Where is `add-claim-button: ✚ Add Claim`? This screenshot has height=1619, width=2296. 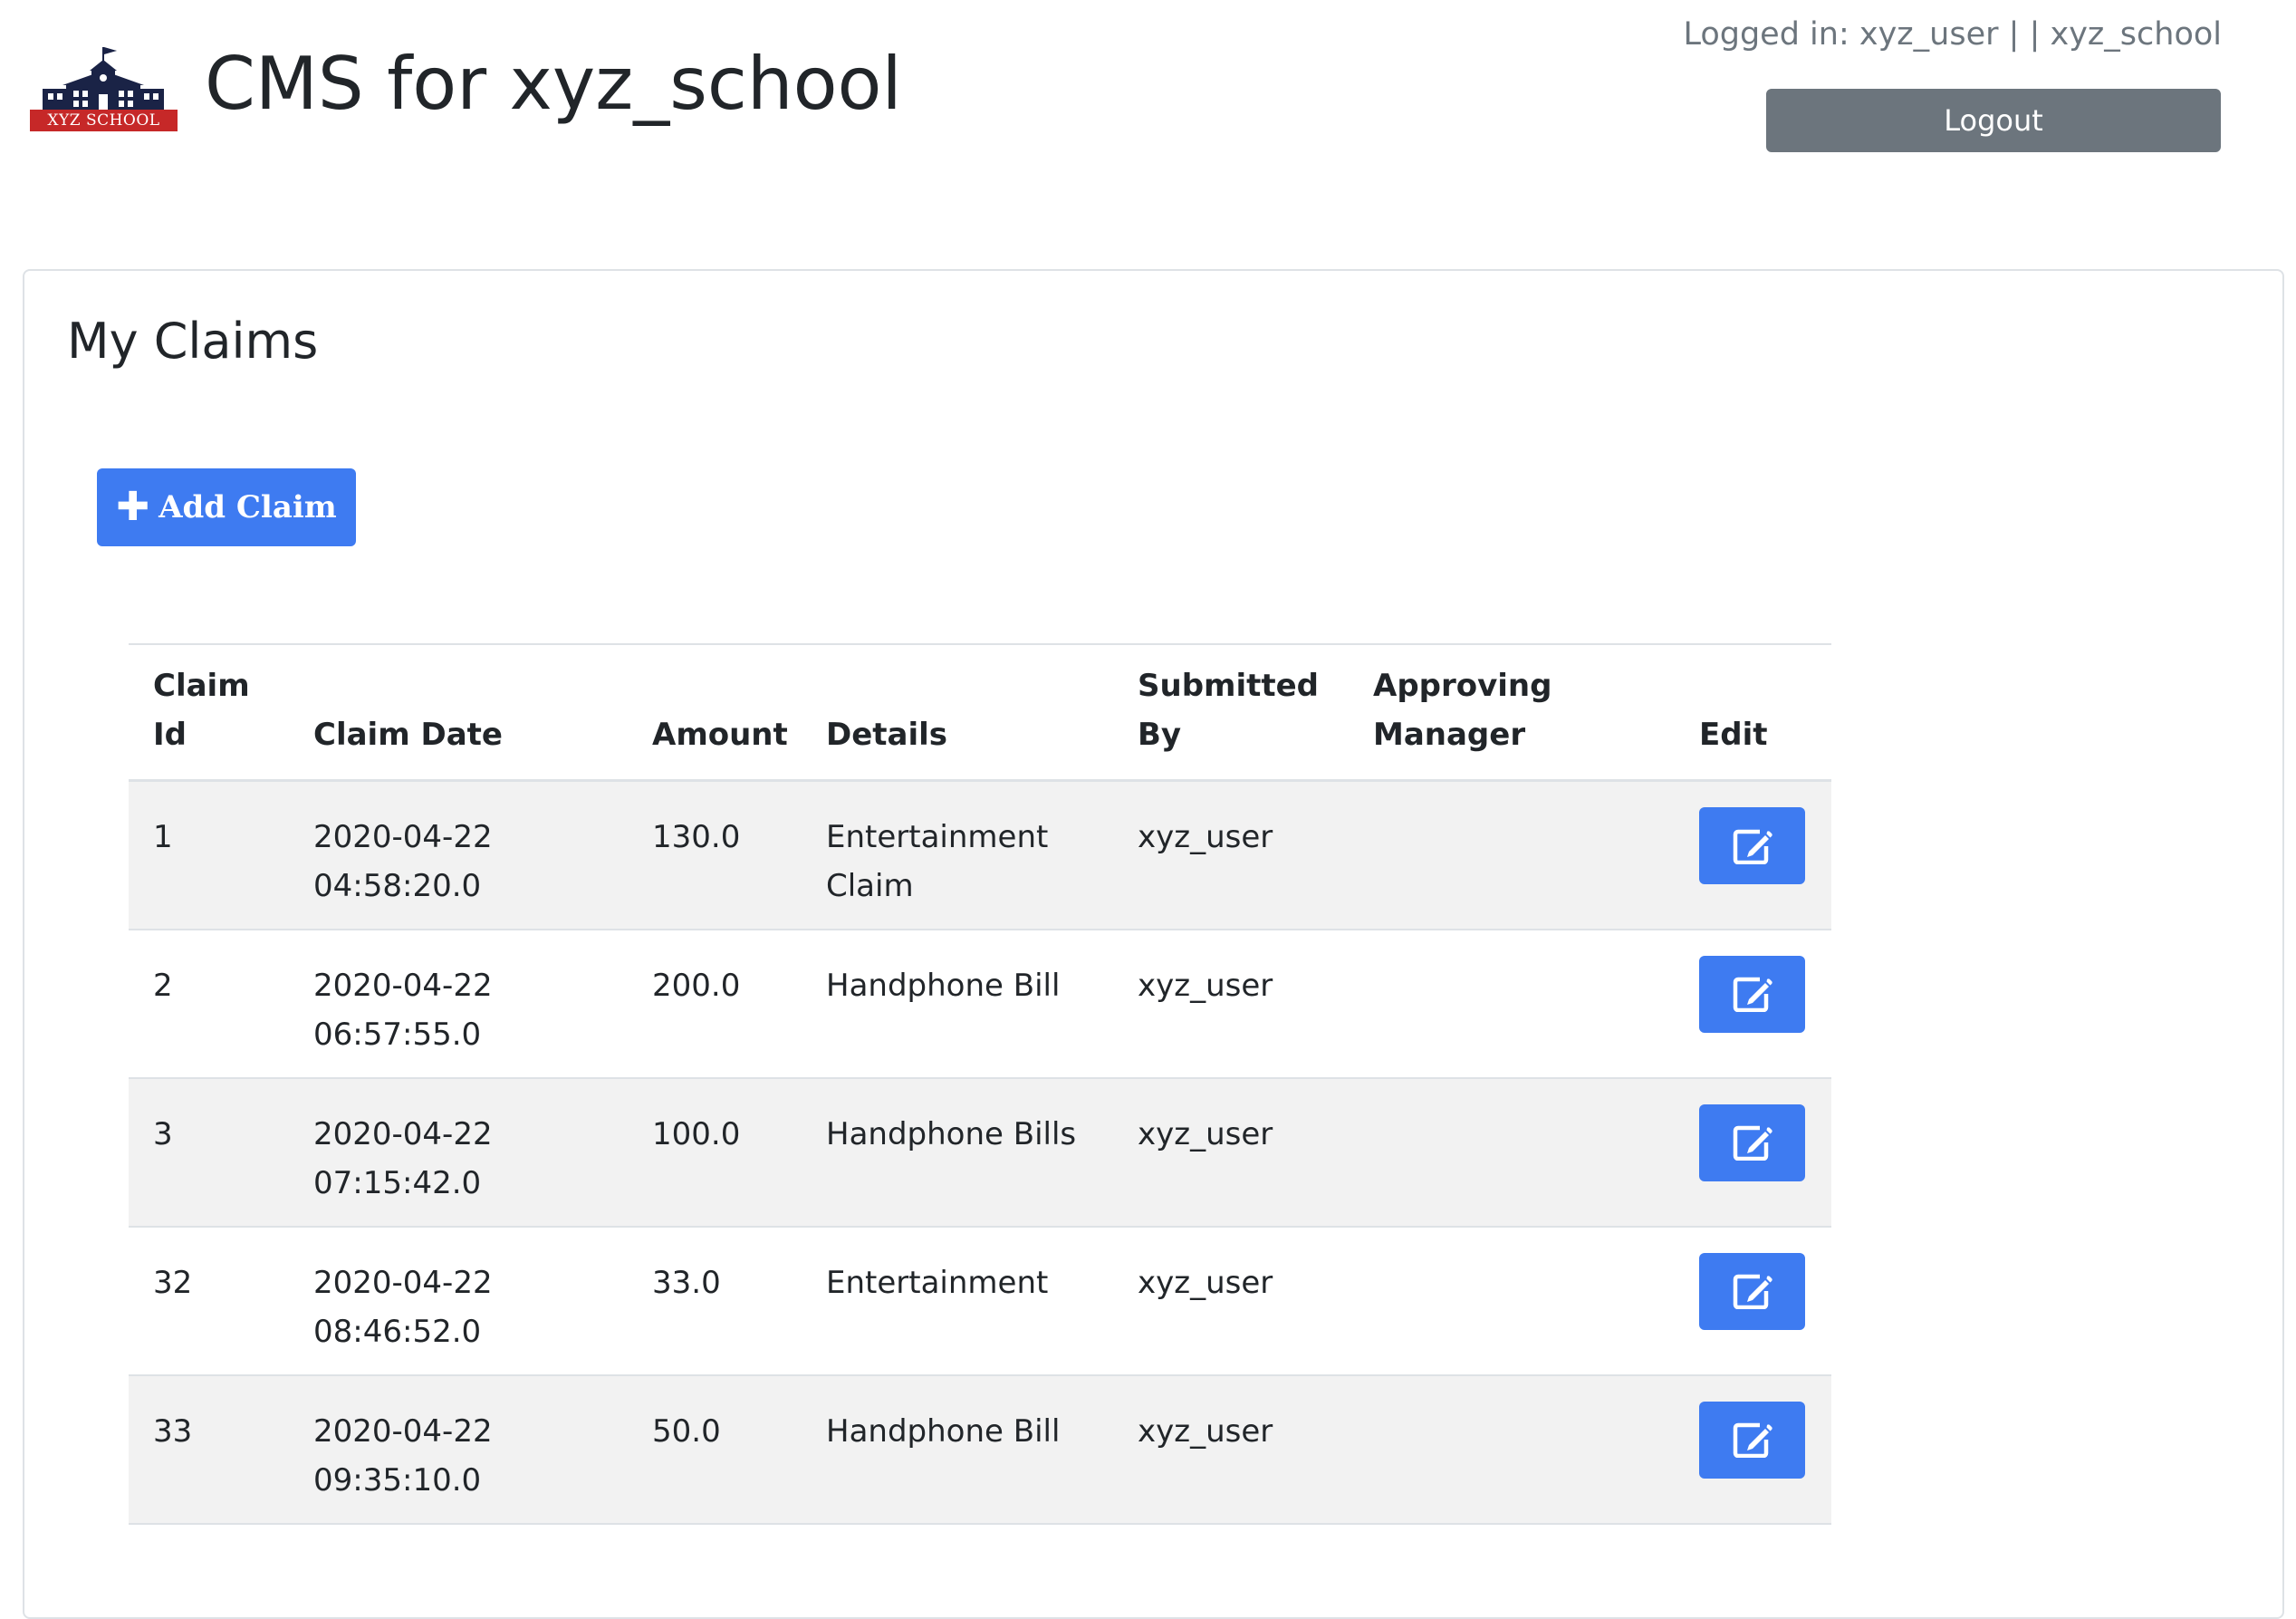
add-claim-button: ✚ Add Claim is located at coordinates (226, 507).